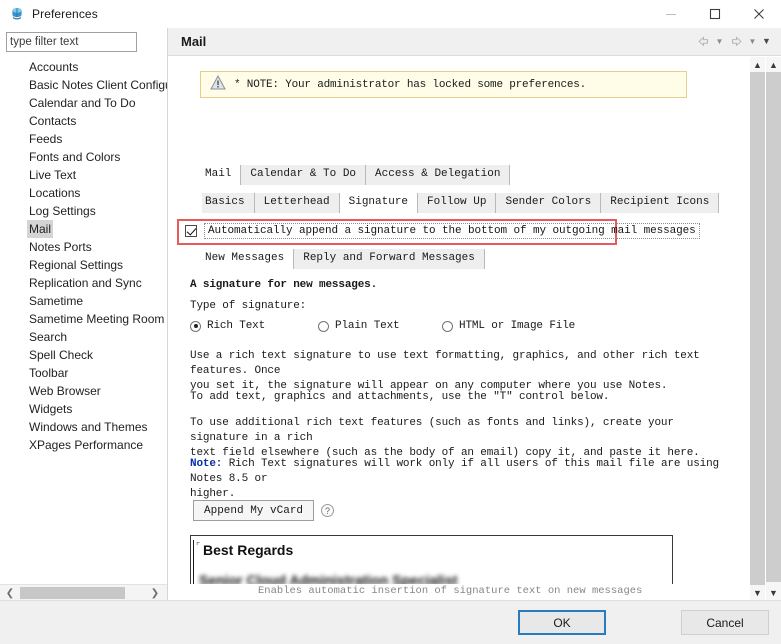 The width and height of the screenshot is (781, 644). I want to click on sidebar-item-label: Web Browser, so click(65, 391).